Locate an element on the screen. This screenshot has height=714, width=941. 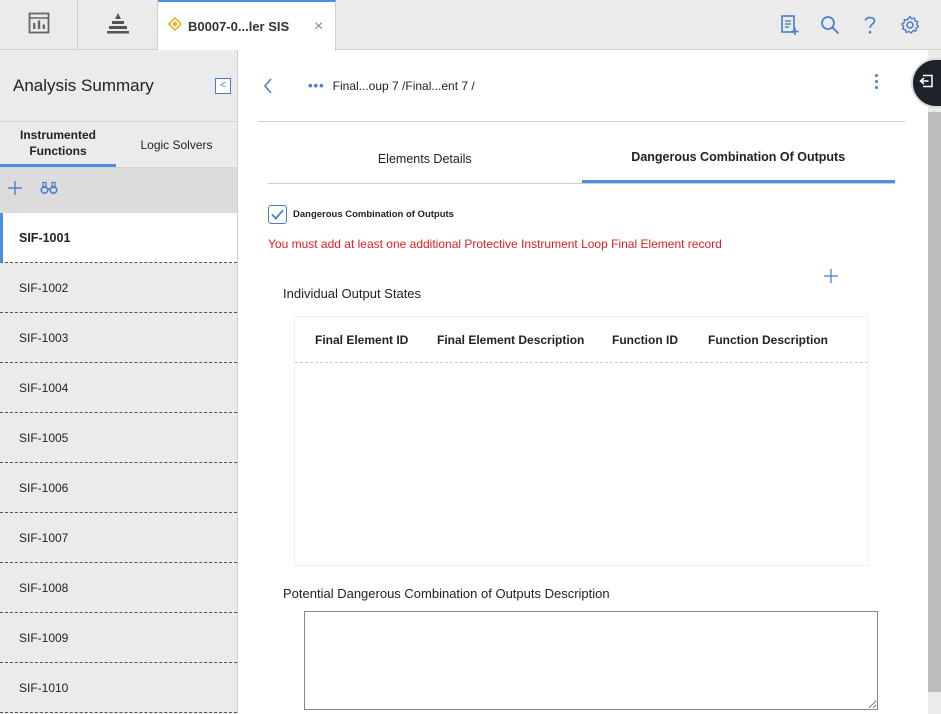
list-item: SIF-1006 is located at coordinates (118, 488).